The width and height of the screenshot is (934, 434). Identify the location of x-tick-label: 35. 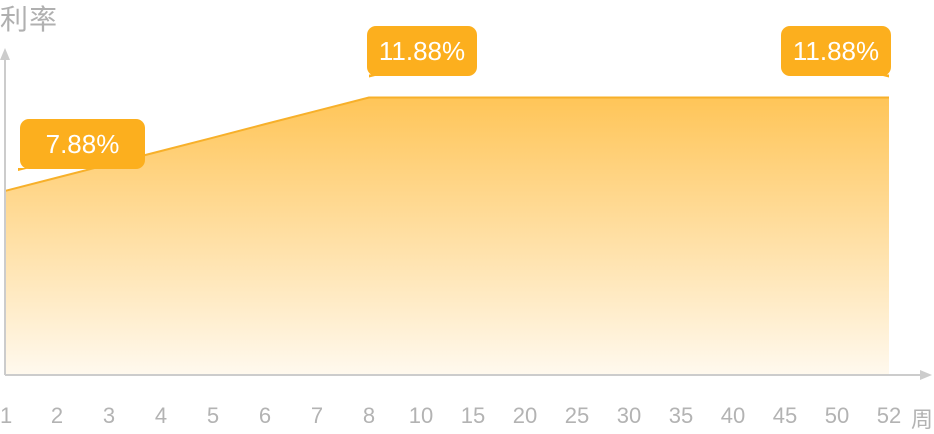
(681, 415).